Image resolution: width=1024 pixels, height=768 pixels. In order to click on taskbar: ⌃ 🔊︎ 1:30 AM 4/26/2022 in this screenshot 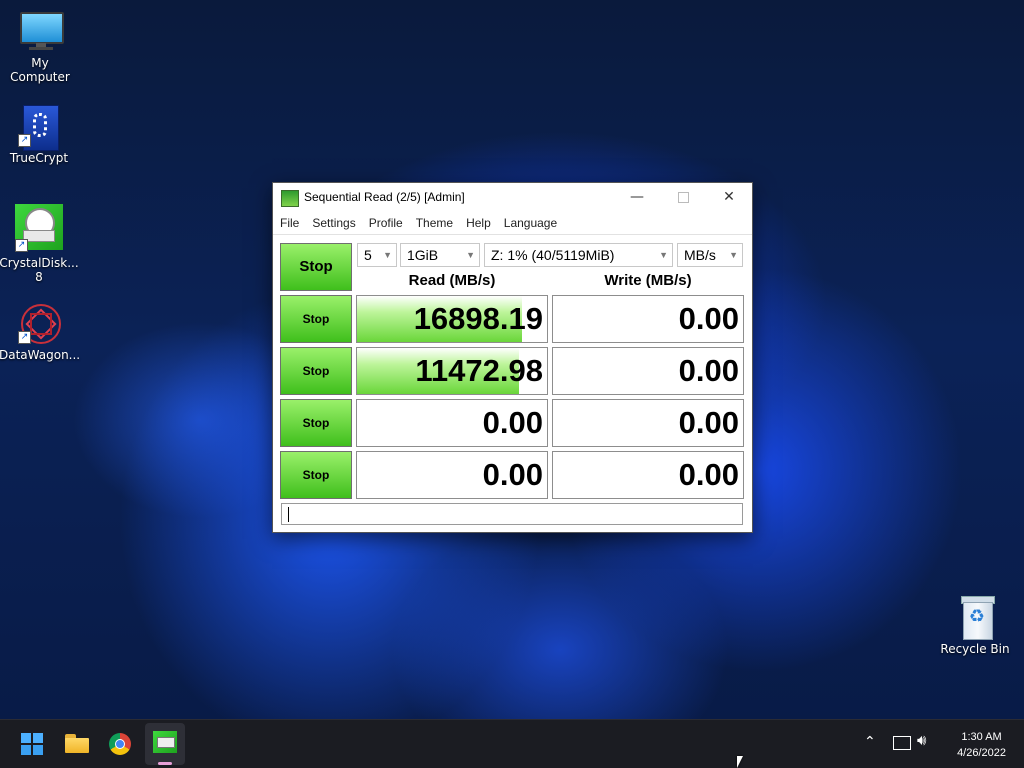, I will do `click(512, 743)`.